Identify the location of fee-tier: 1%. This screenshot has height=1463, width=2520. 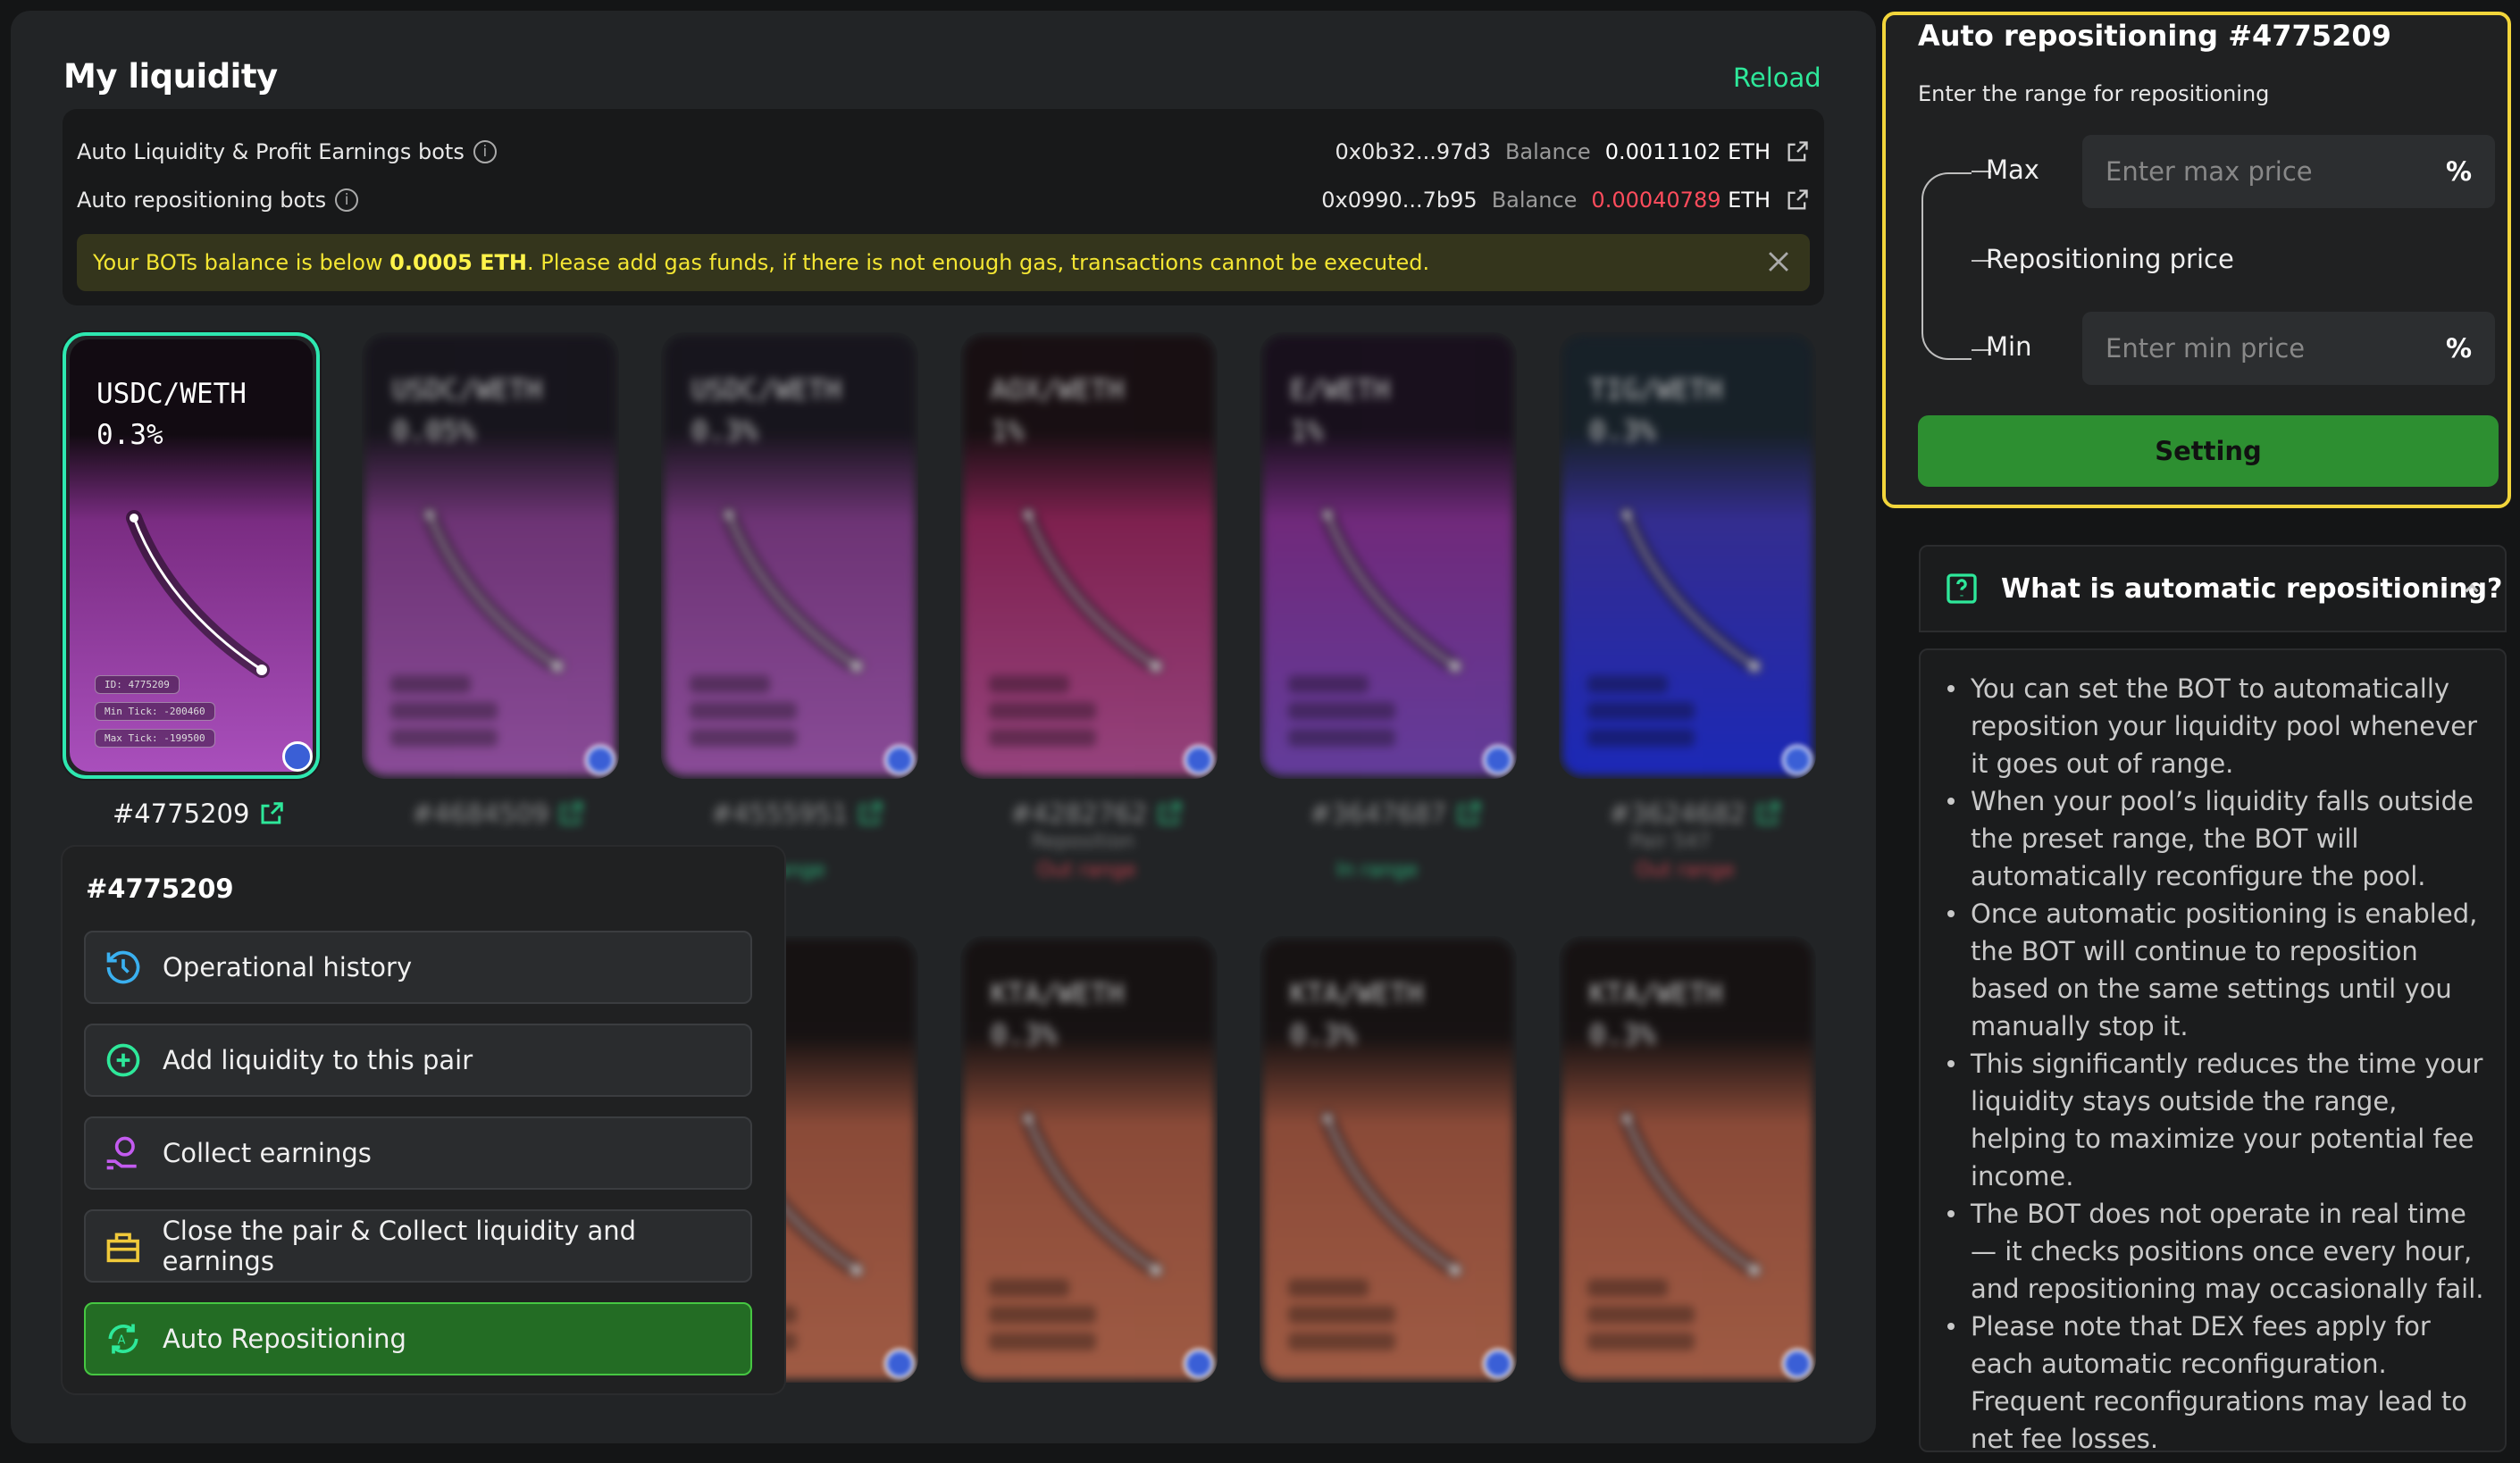
(1307, 431).